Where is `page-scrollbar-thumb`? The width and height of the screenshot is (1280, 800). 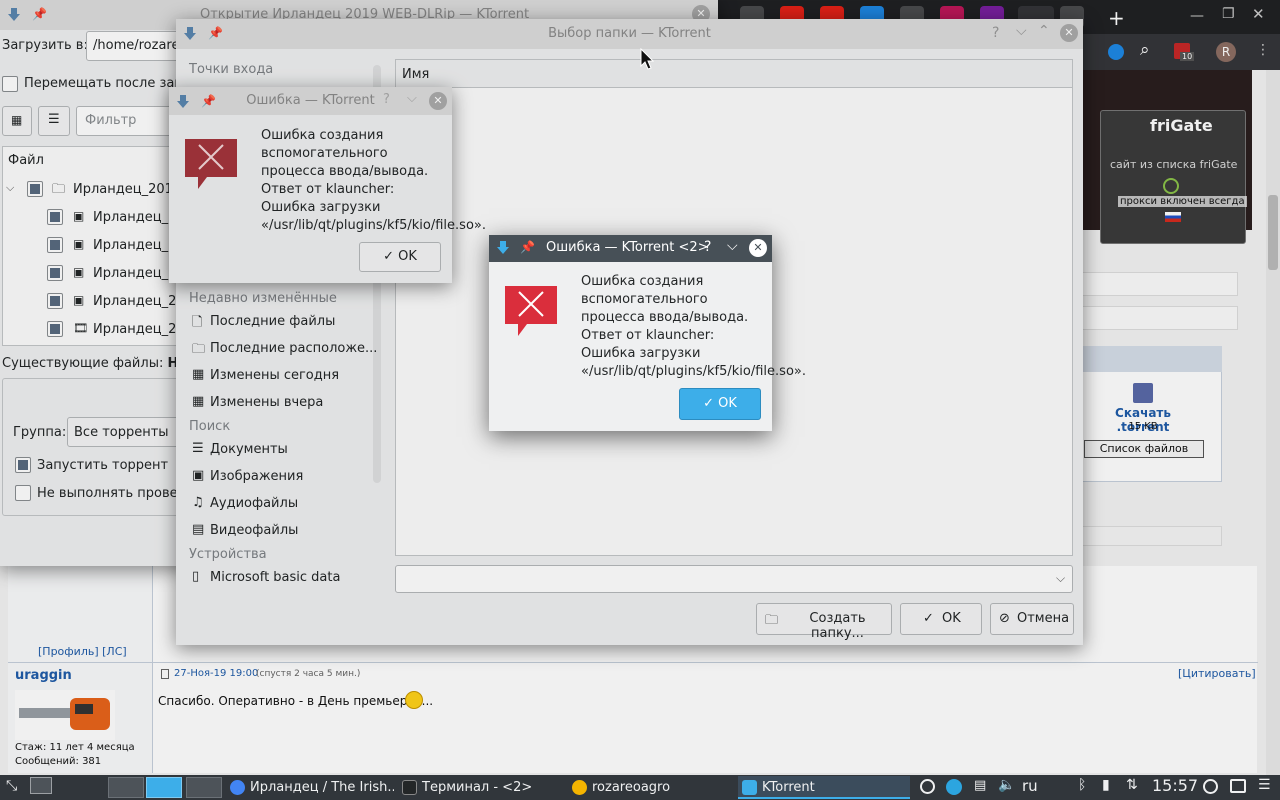
page-scrollbar-thumb is located at coordinates (1273, 232).